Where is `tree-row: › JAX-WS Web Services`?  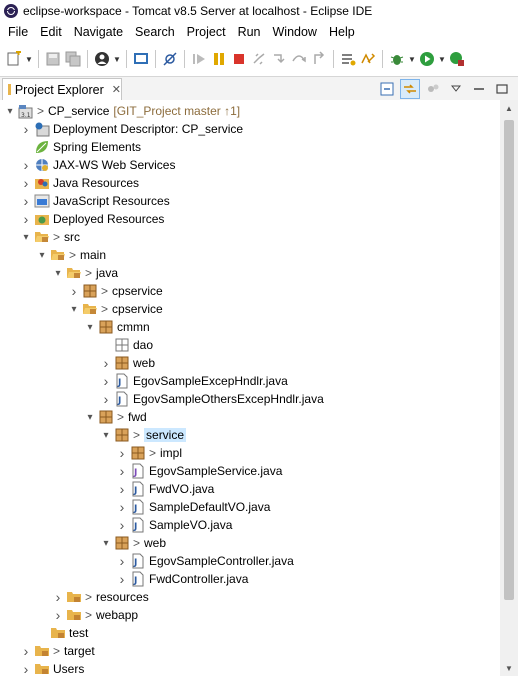
tree-row: › JAX-WS Web Services is located at coordinates (250, 165).